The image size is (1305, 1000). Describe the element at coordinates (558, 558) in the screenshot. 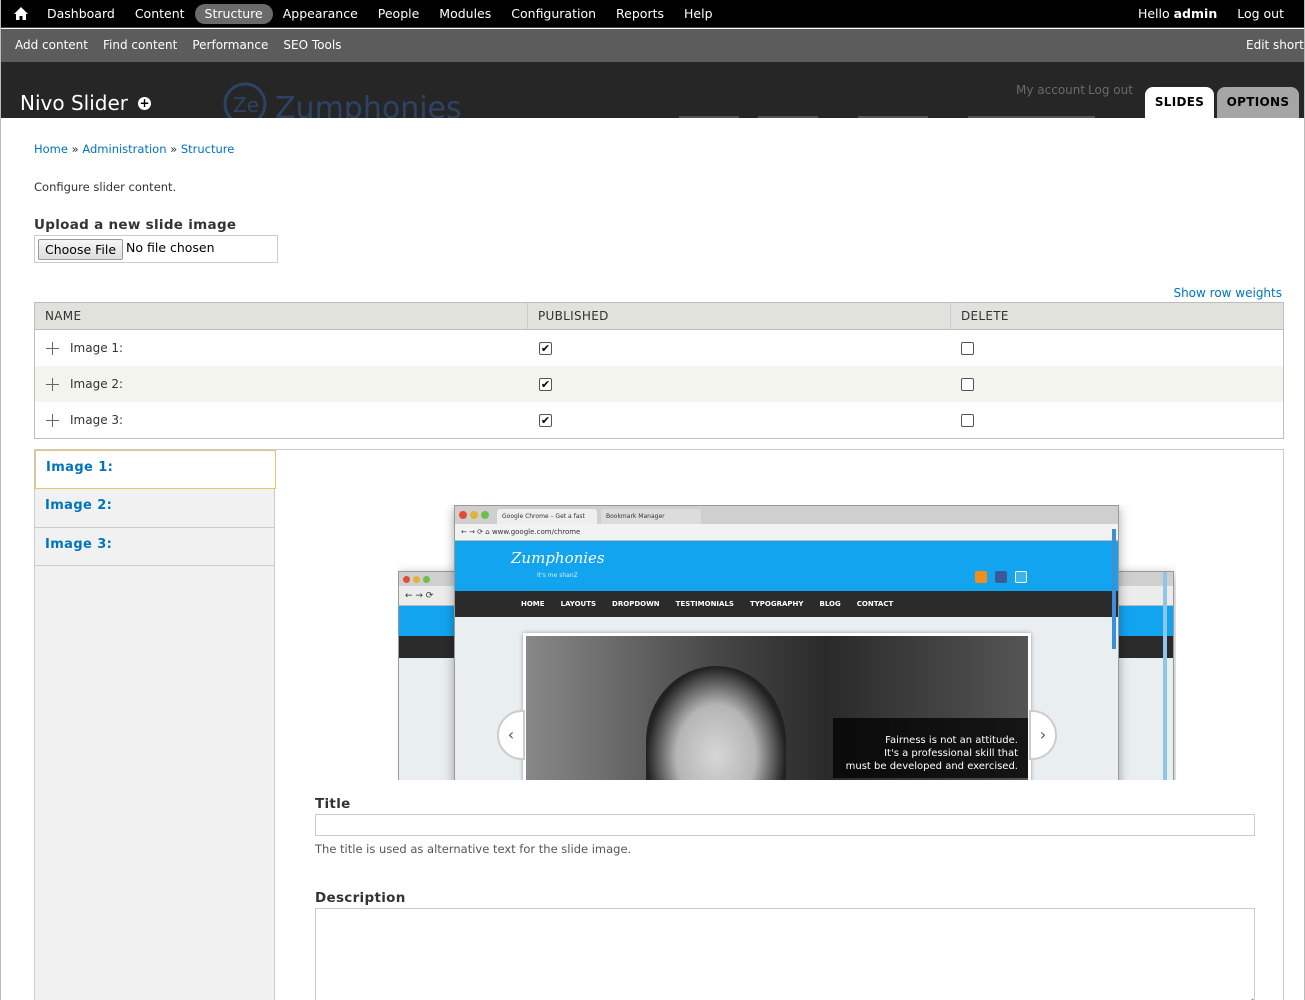

I see `site-brand: Zumphonies` at that location.